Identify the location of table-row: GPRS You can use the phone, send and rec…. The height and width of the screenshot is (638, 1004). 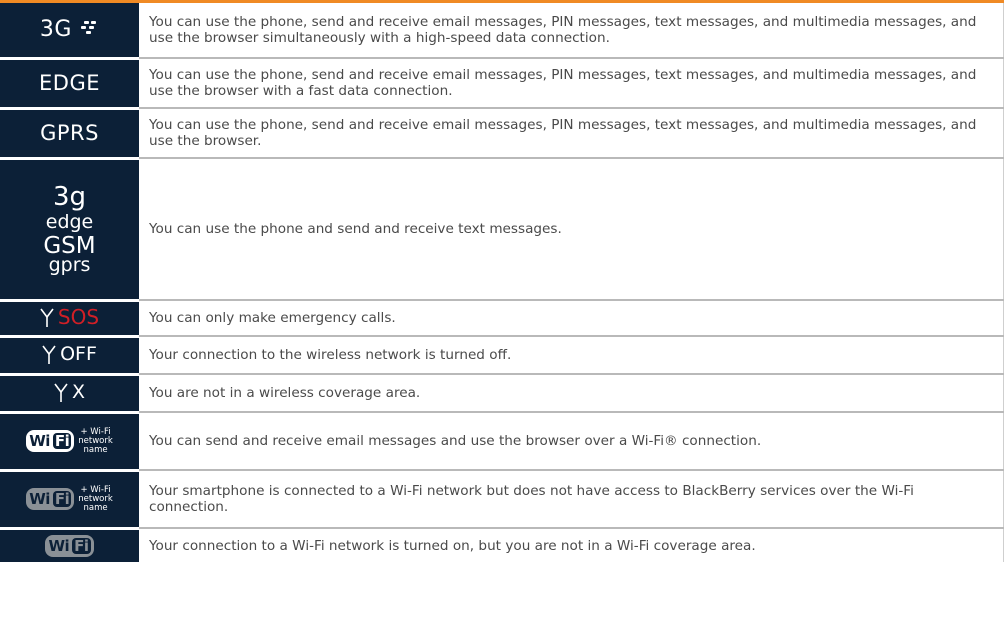
(502, 134).